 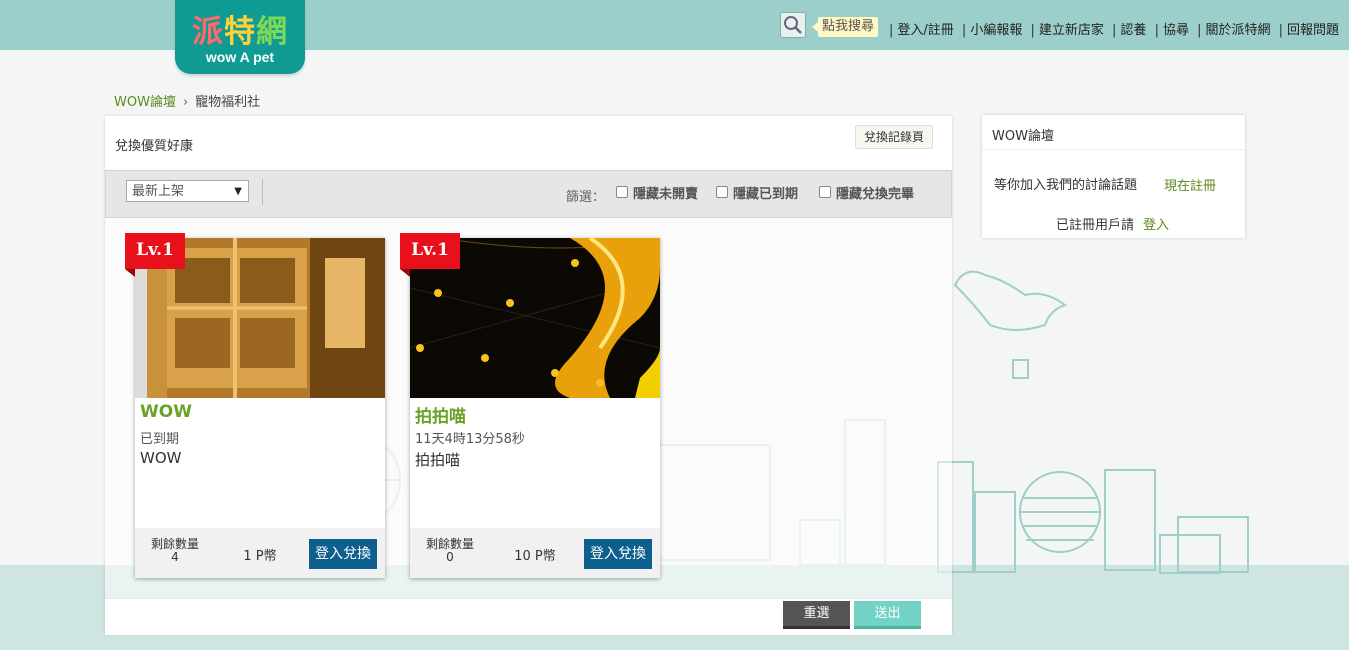 What do you see at coordinates (528, 616) in the screenshot?
I see `panel-footer: 重選 送出` at bounding box center [528, 616].